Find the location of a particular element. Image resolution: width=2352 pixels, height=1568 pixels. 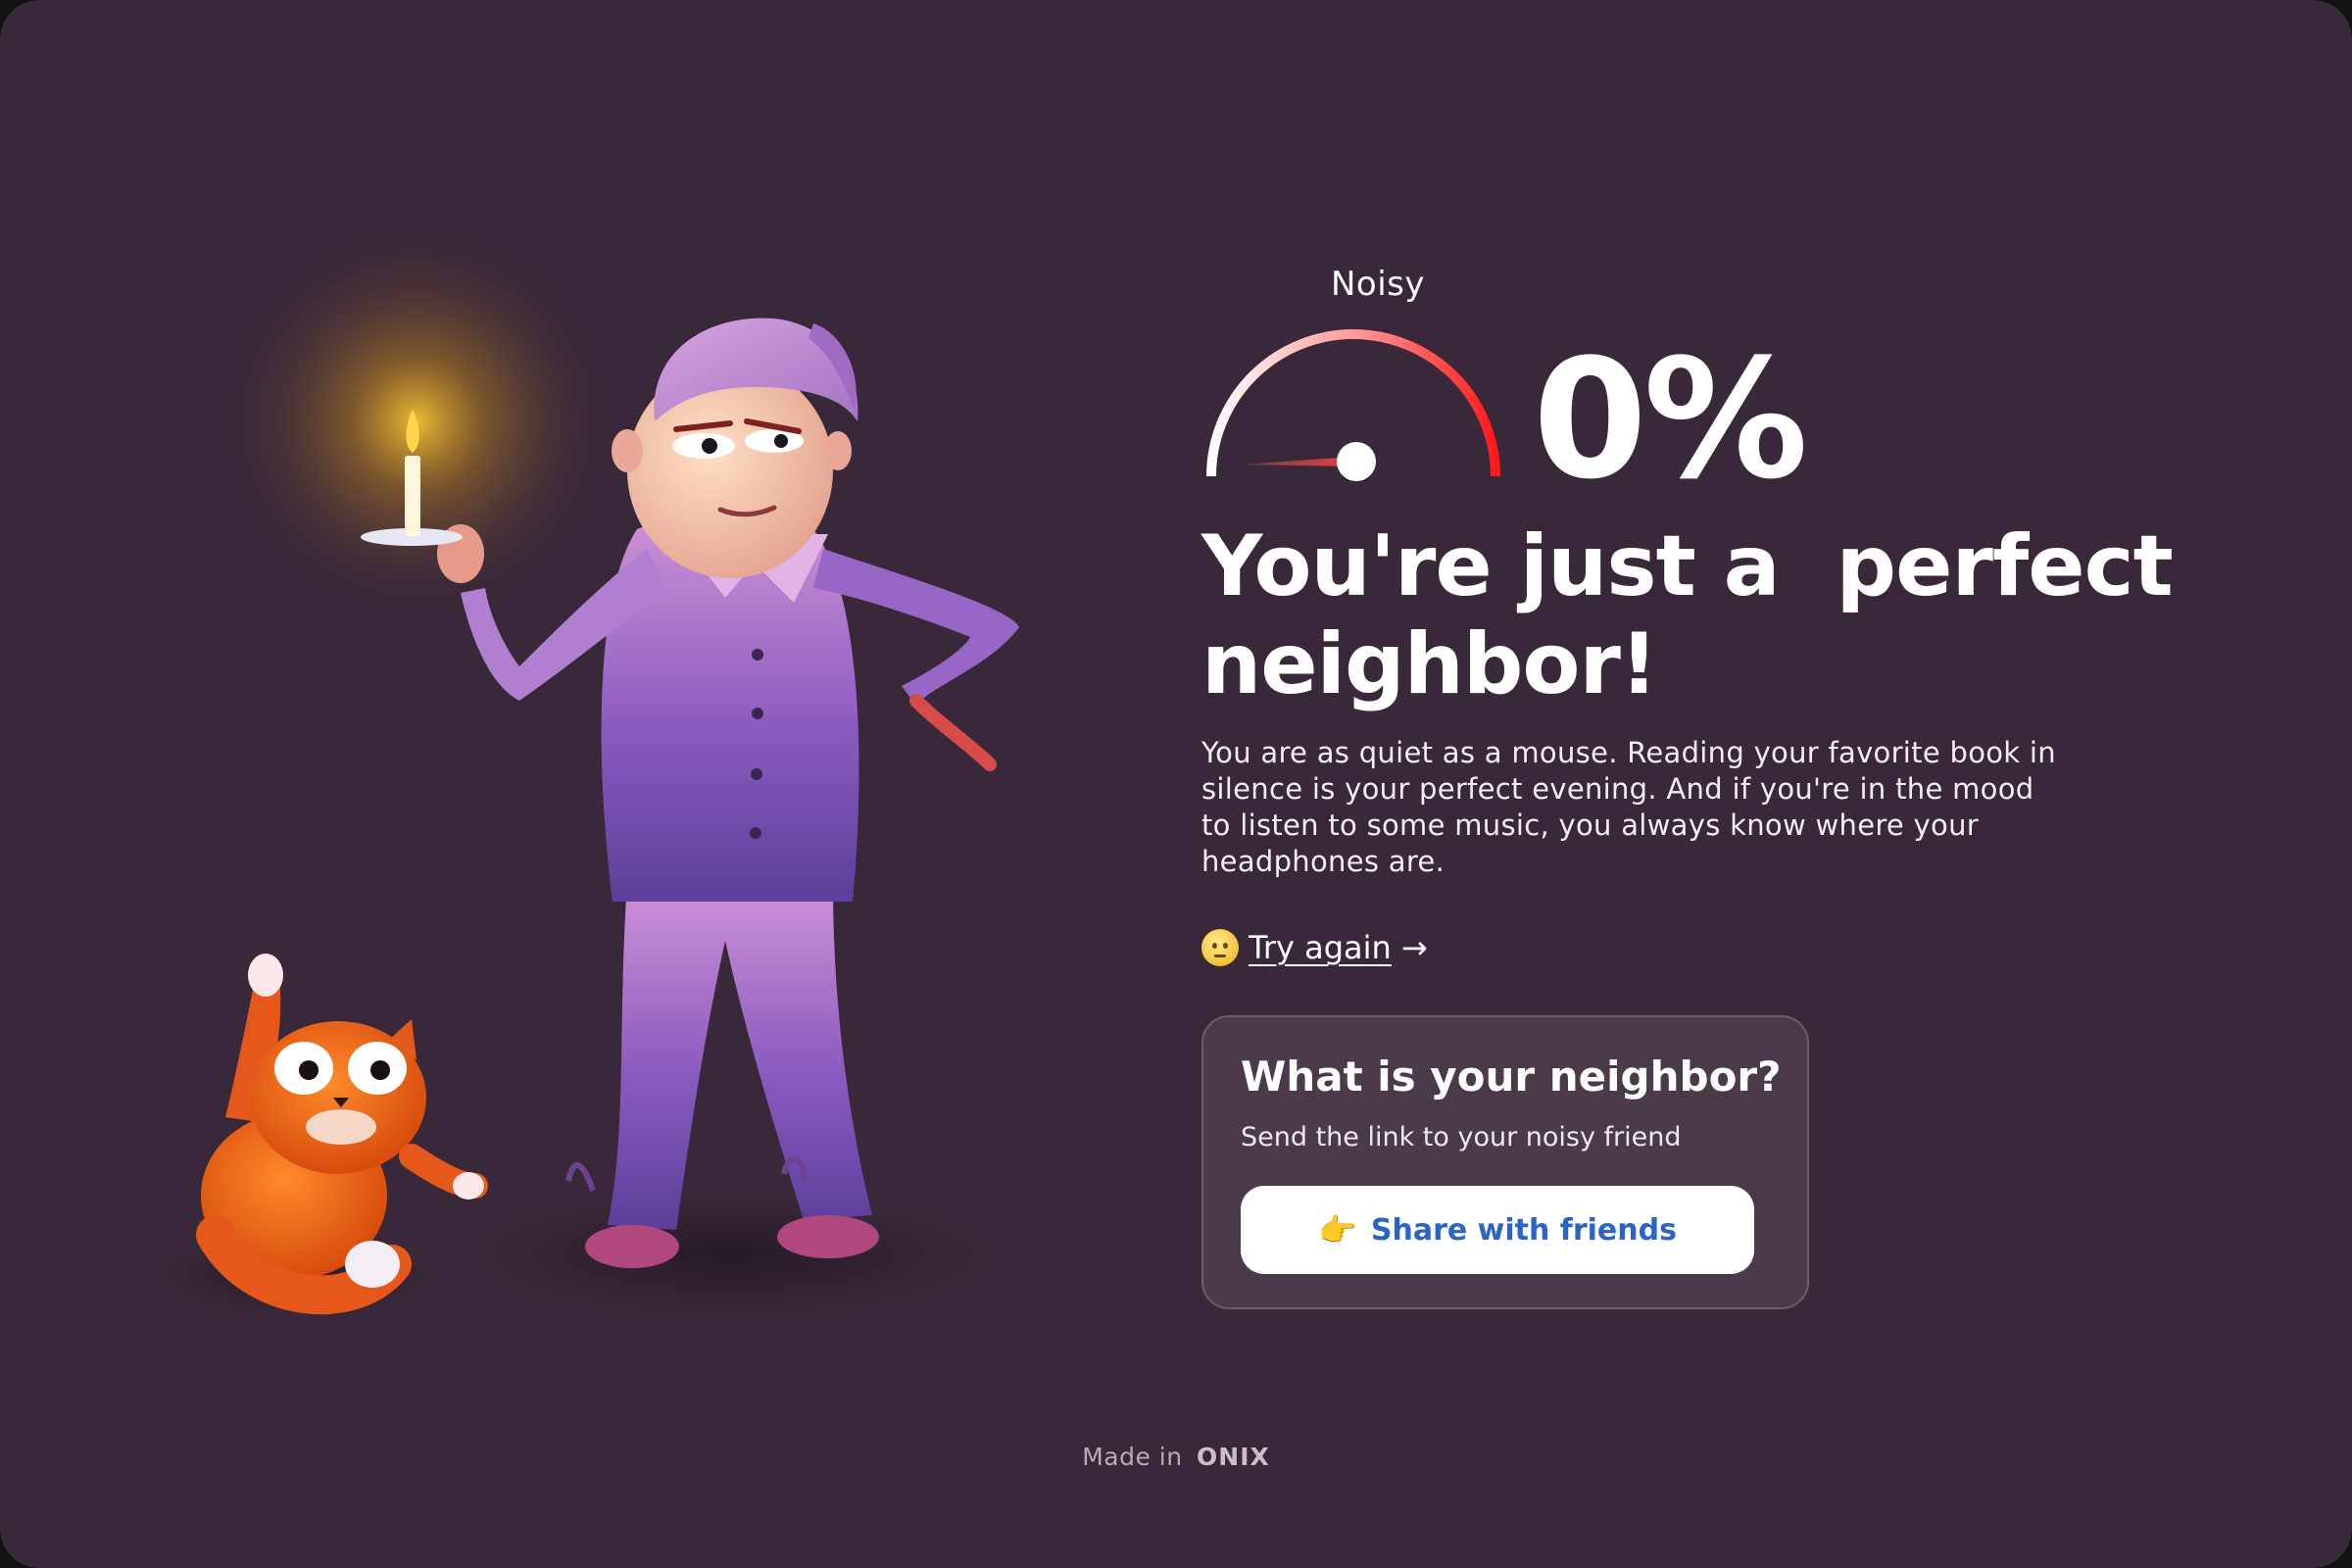

man-legs is located at coordinates (740, 1056).